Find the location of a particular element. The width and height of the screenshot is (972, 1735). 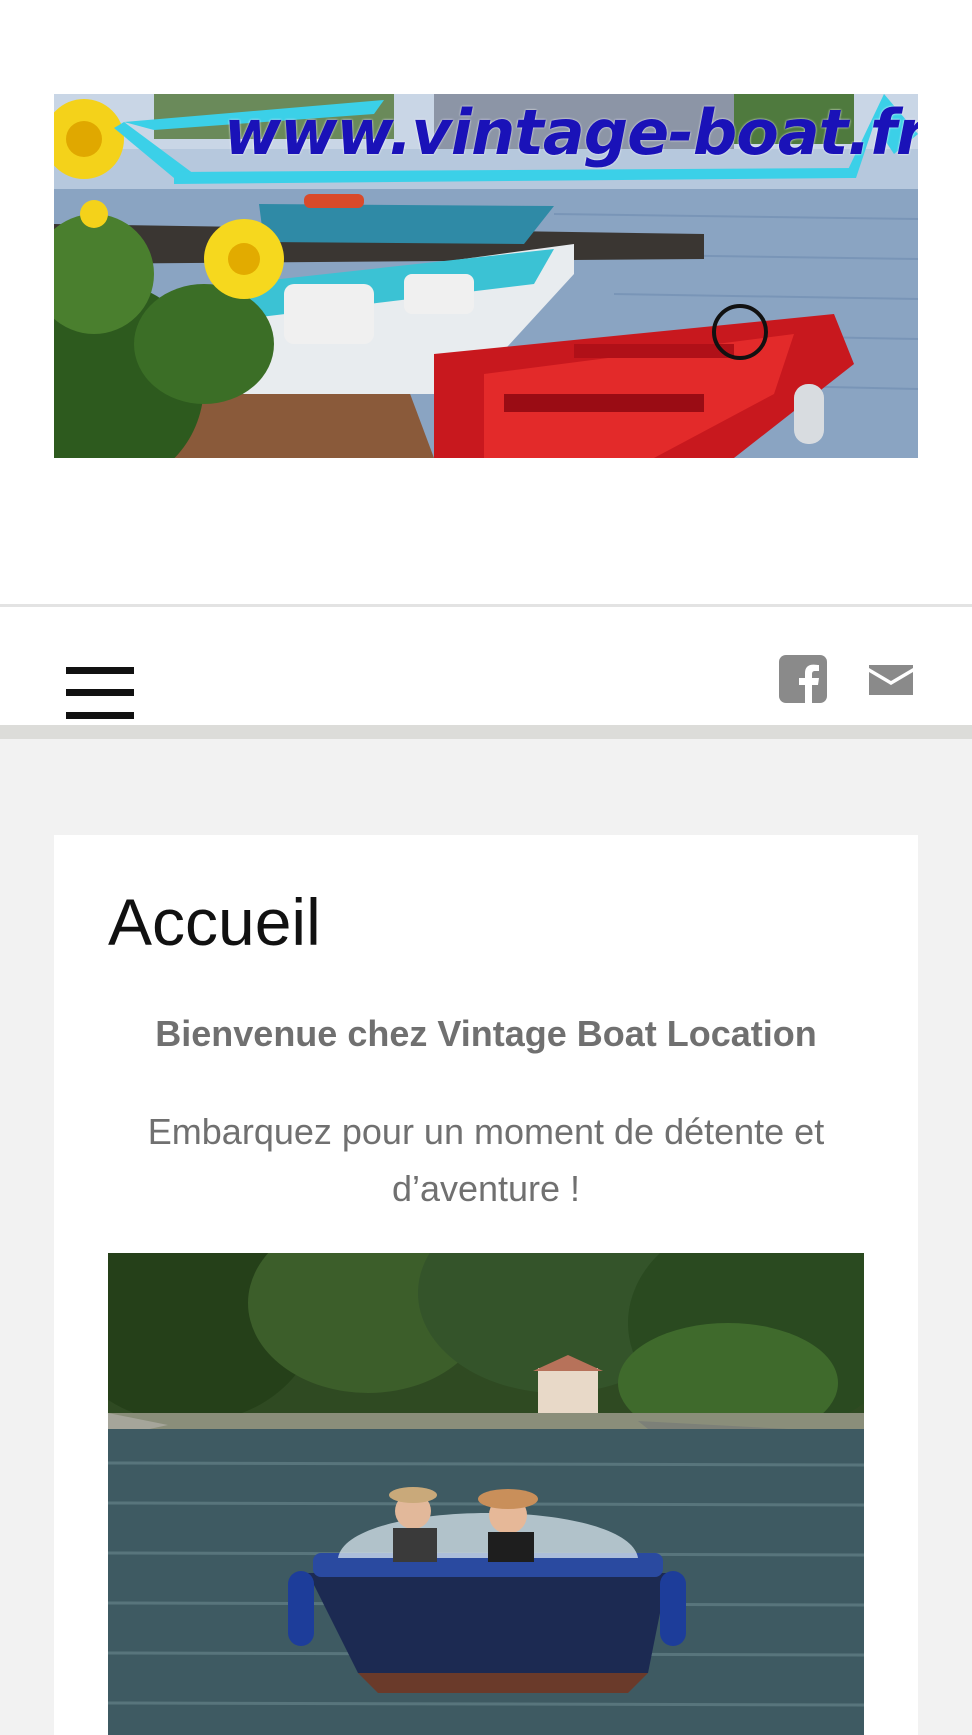

main-navigation-bar is located at coordinates (486, 673).